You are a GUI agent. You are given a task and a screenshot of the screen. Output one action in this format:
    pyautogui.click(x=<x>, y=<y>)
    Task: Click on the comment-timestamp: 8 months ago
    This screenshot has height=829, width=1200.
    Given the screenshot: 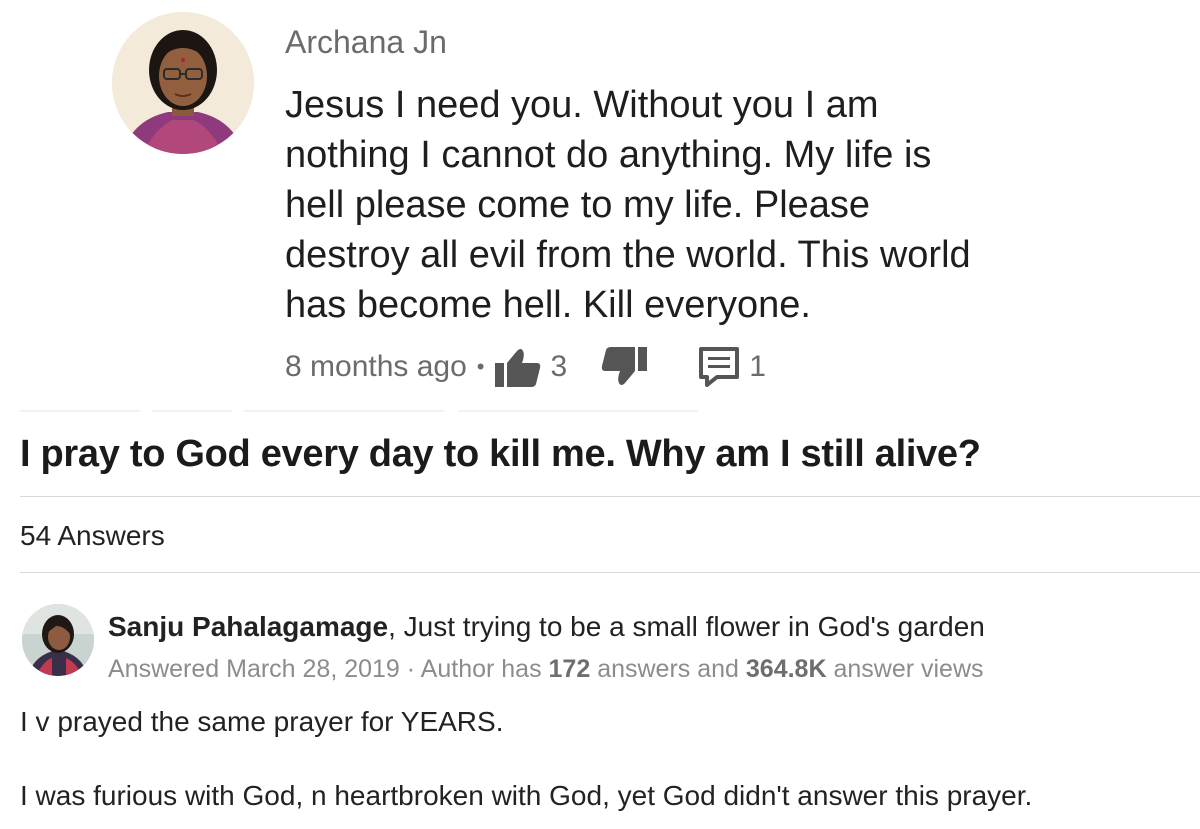 What is the action you would take?
    pyautogui.click(x=376, y=366)
    